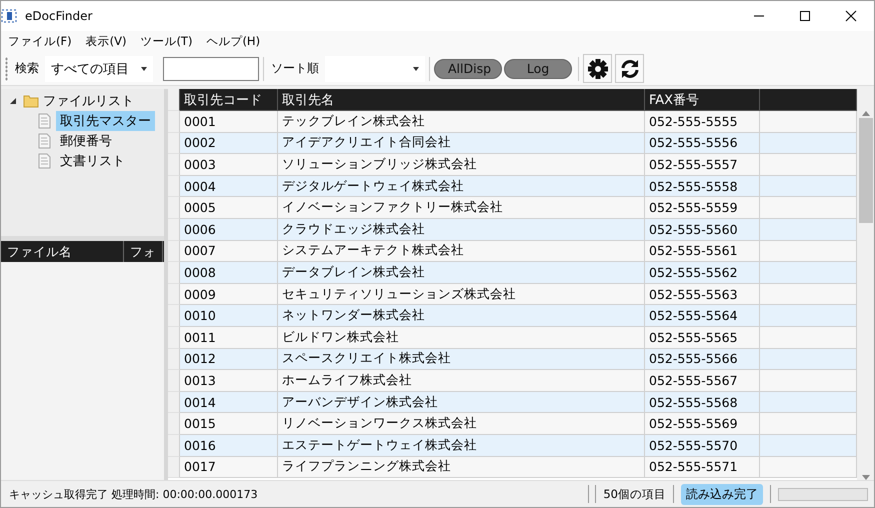 Image resolution: width=875 pixels, height=508 pixels. Describe the element at coordinates (31, 101) in the screenshot. I see `folder-icon` at that location.